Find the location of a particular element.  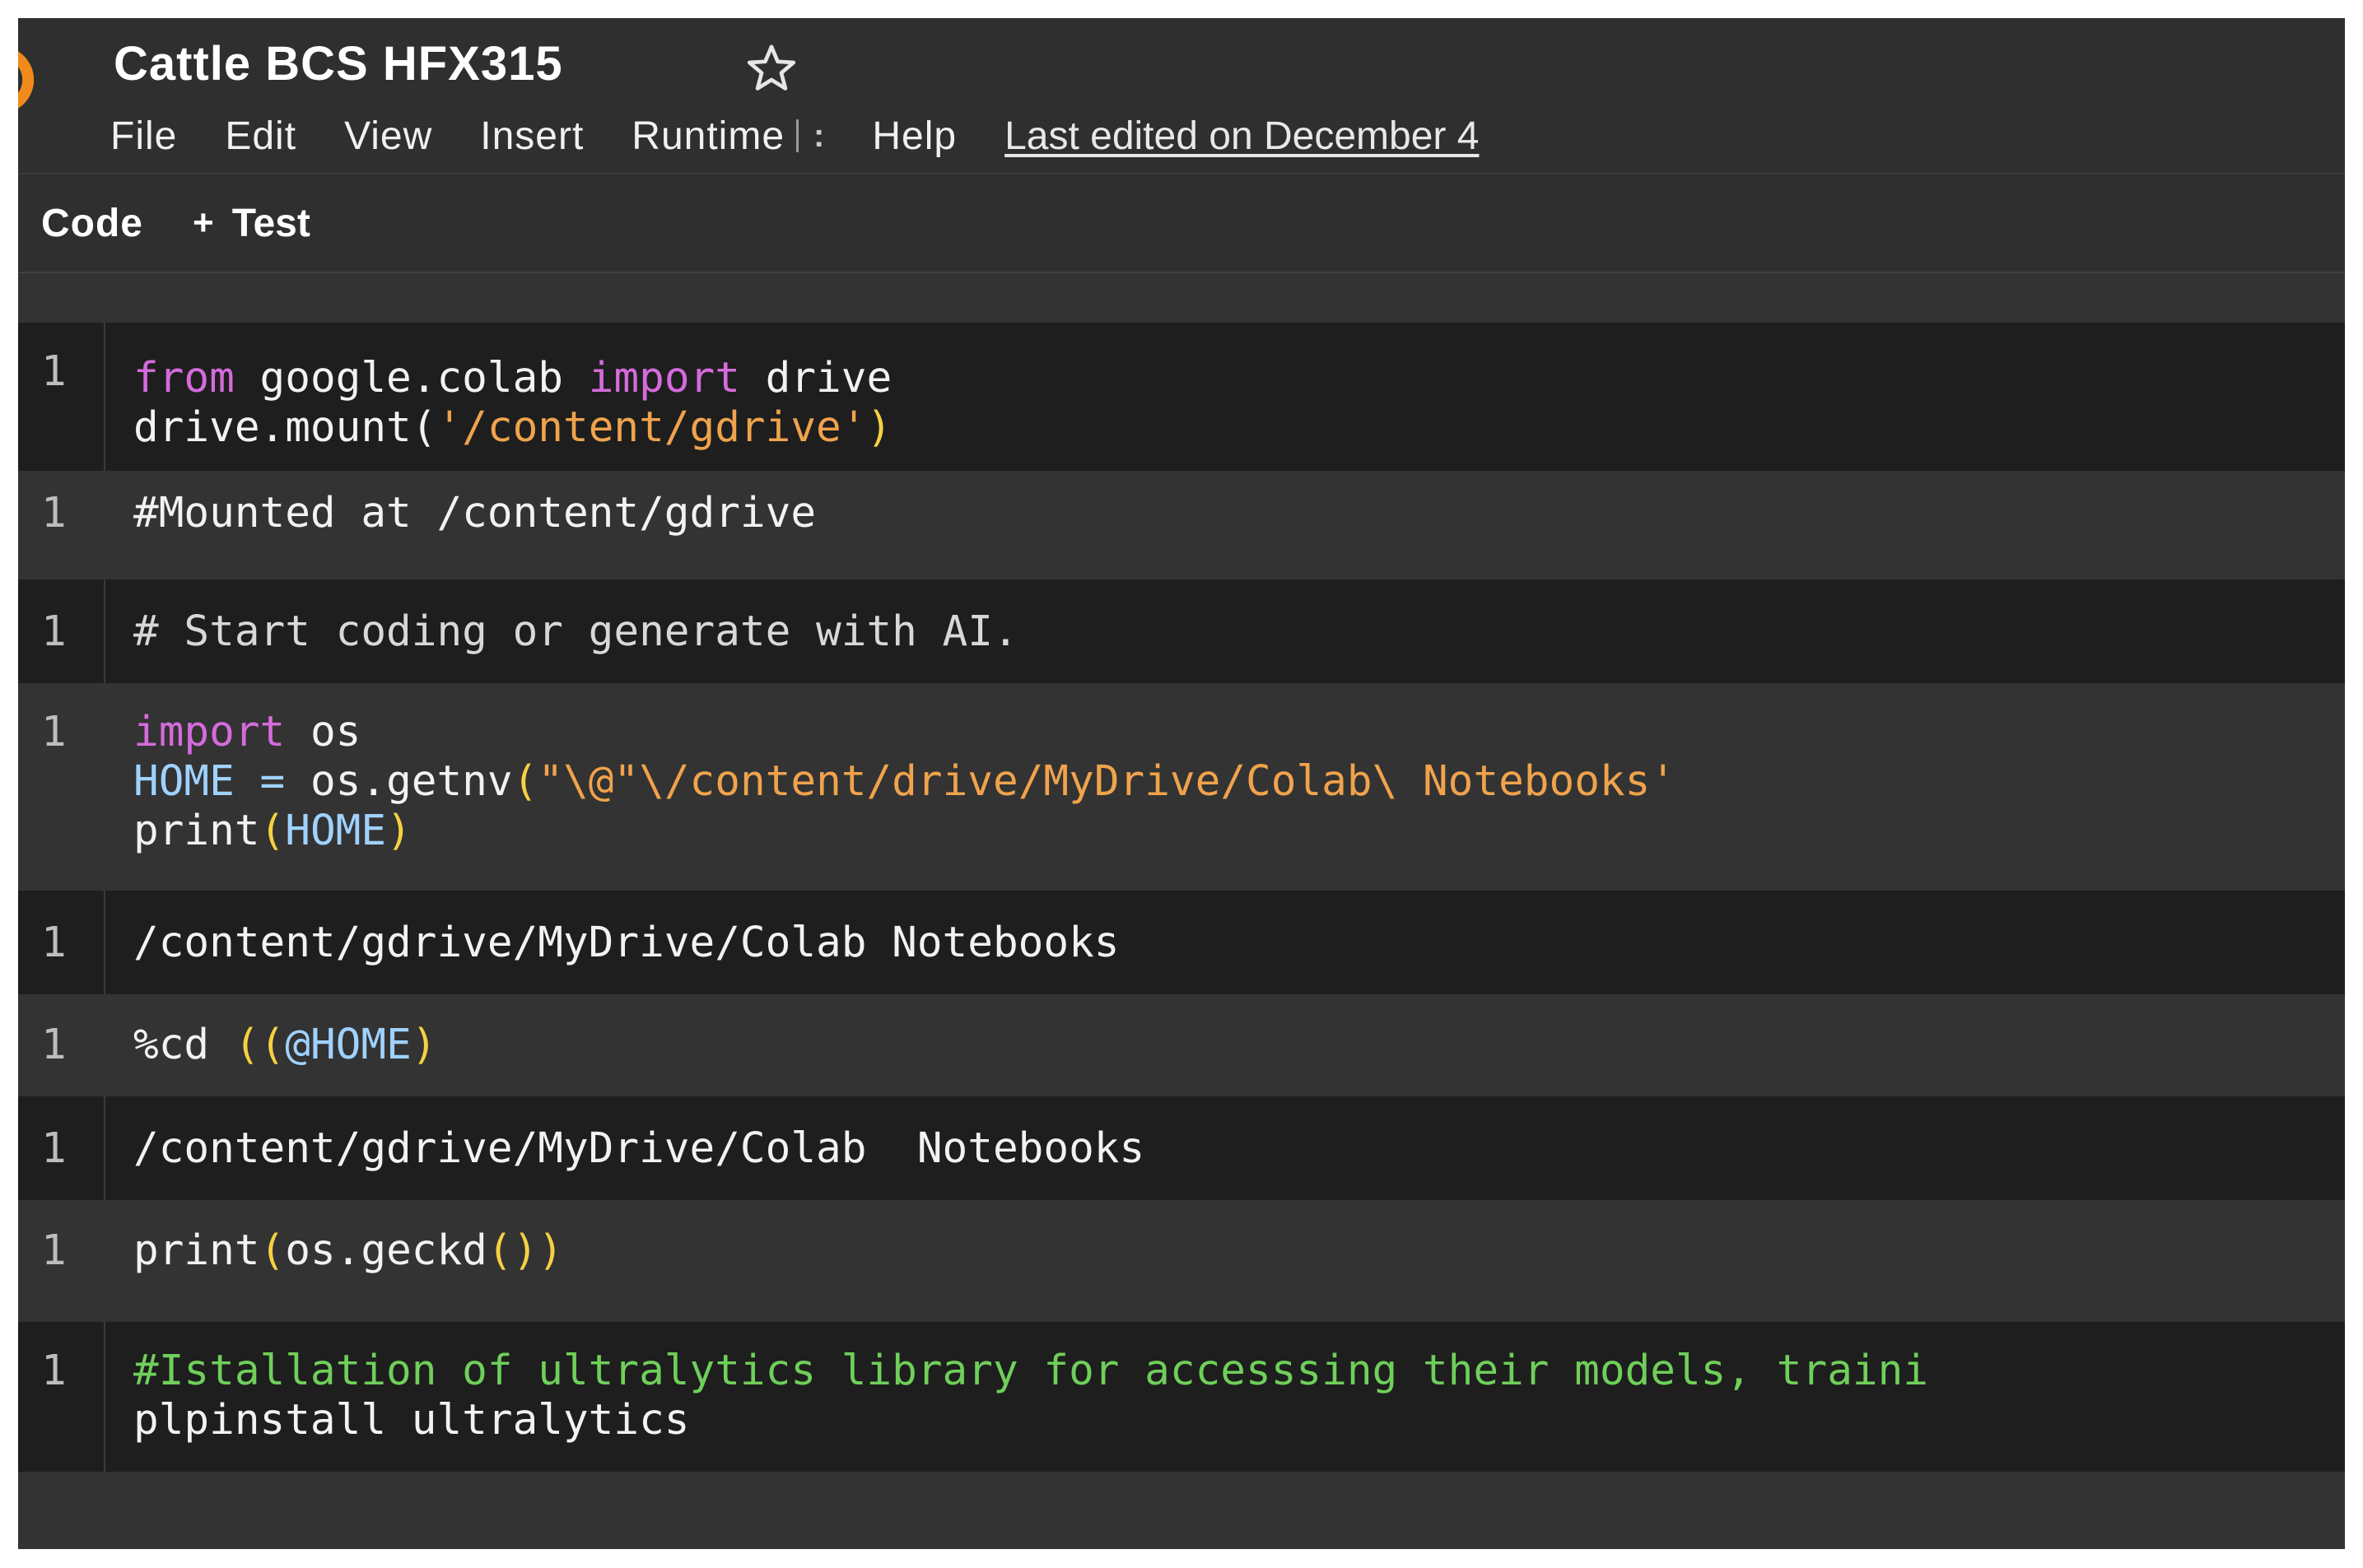

code-token: () is located at coordinates (512, 1250).